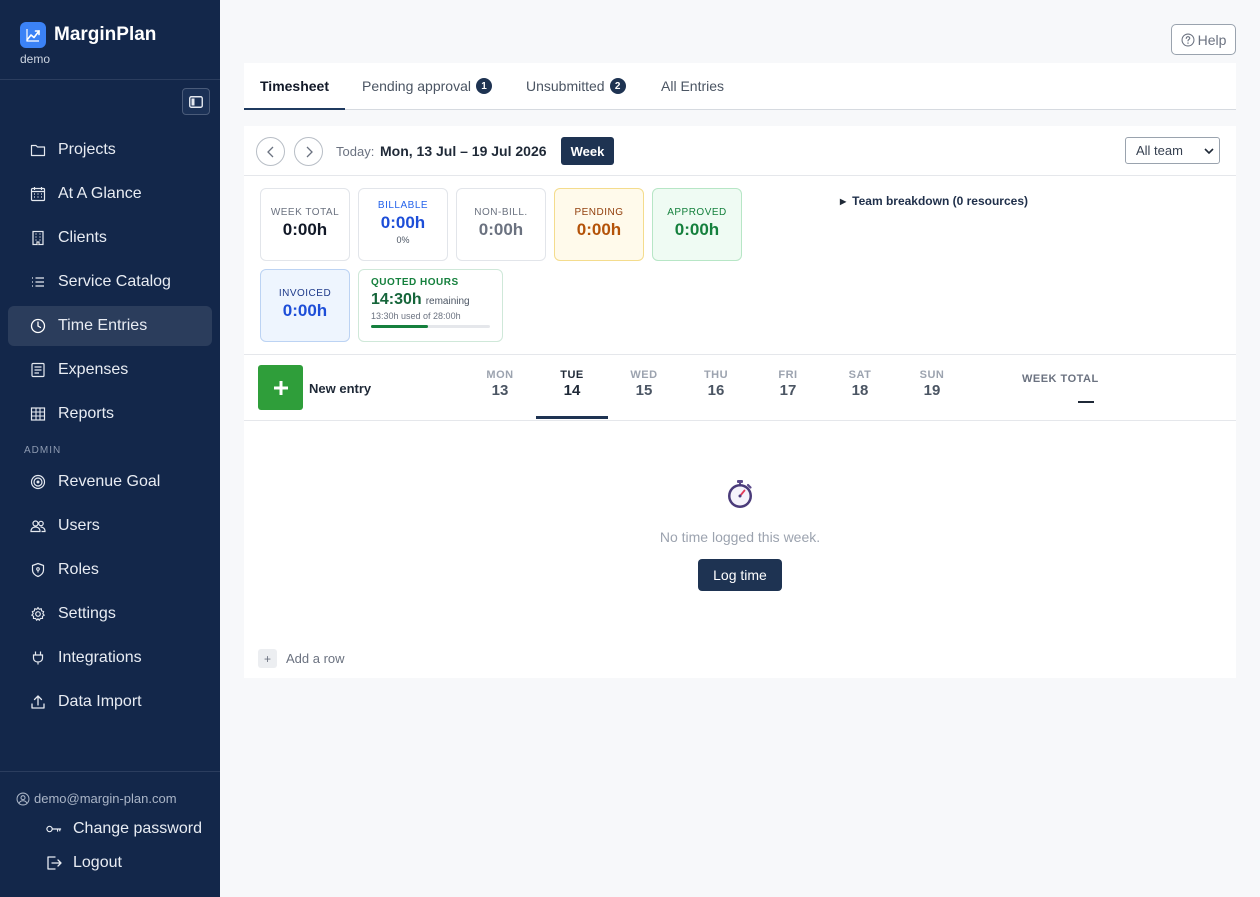  Describe the element at coordinates (860, 384) in the screenshot. I see `day-column-sat: SAT 18` at that location.